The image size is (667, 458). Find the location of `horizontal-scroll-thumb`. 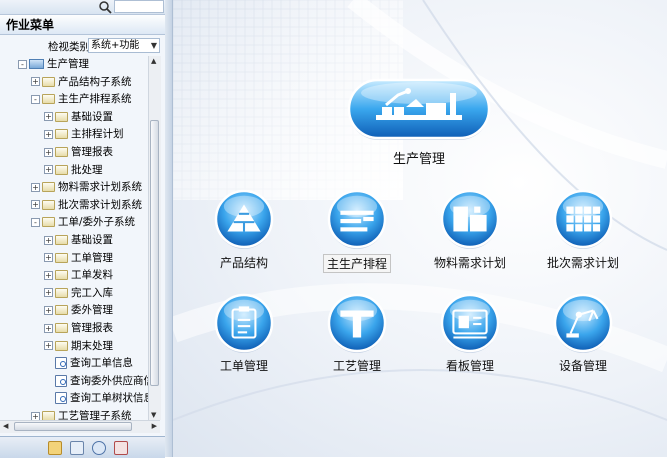

horizontal-scroll-thumb is located at coordinates (73, 426).